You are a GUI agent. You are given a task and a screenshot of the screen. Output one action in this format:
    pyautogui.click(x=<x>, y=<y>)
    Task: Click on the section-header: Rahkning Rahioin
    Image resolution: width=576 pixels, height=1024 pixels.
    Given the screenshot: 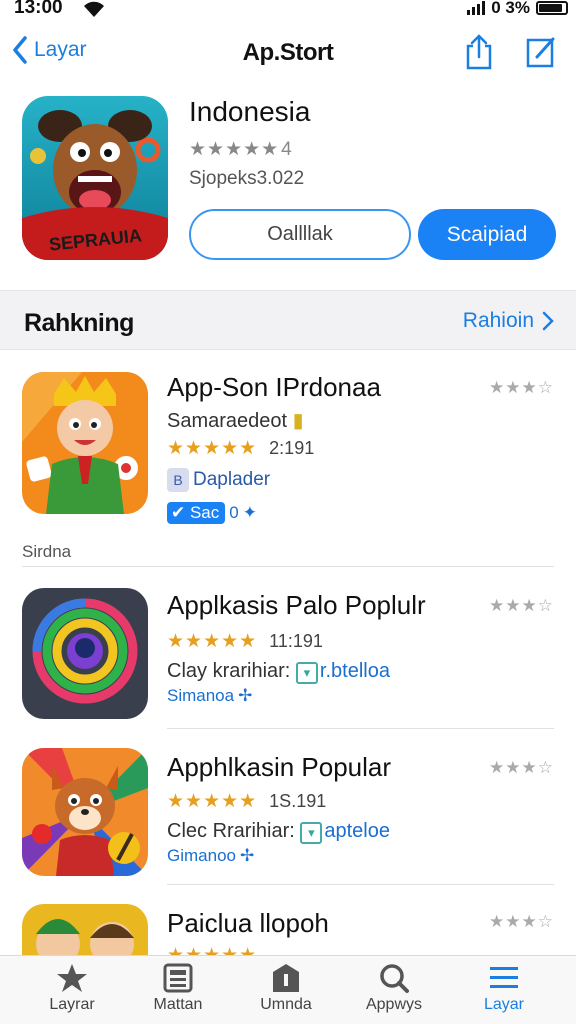 What is the action you would take?
    pyautogui.click(x=288, y=320)
    